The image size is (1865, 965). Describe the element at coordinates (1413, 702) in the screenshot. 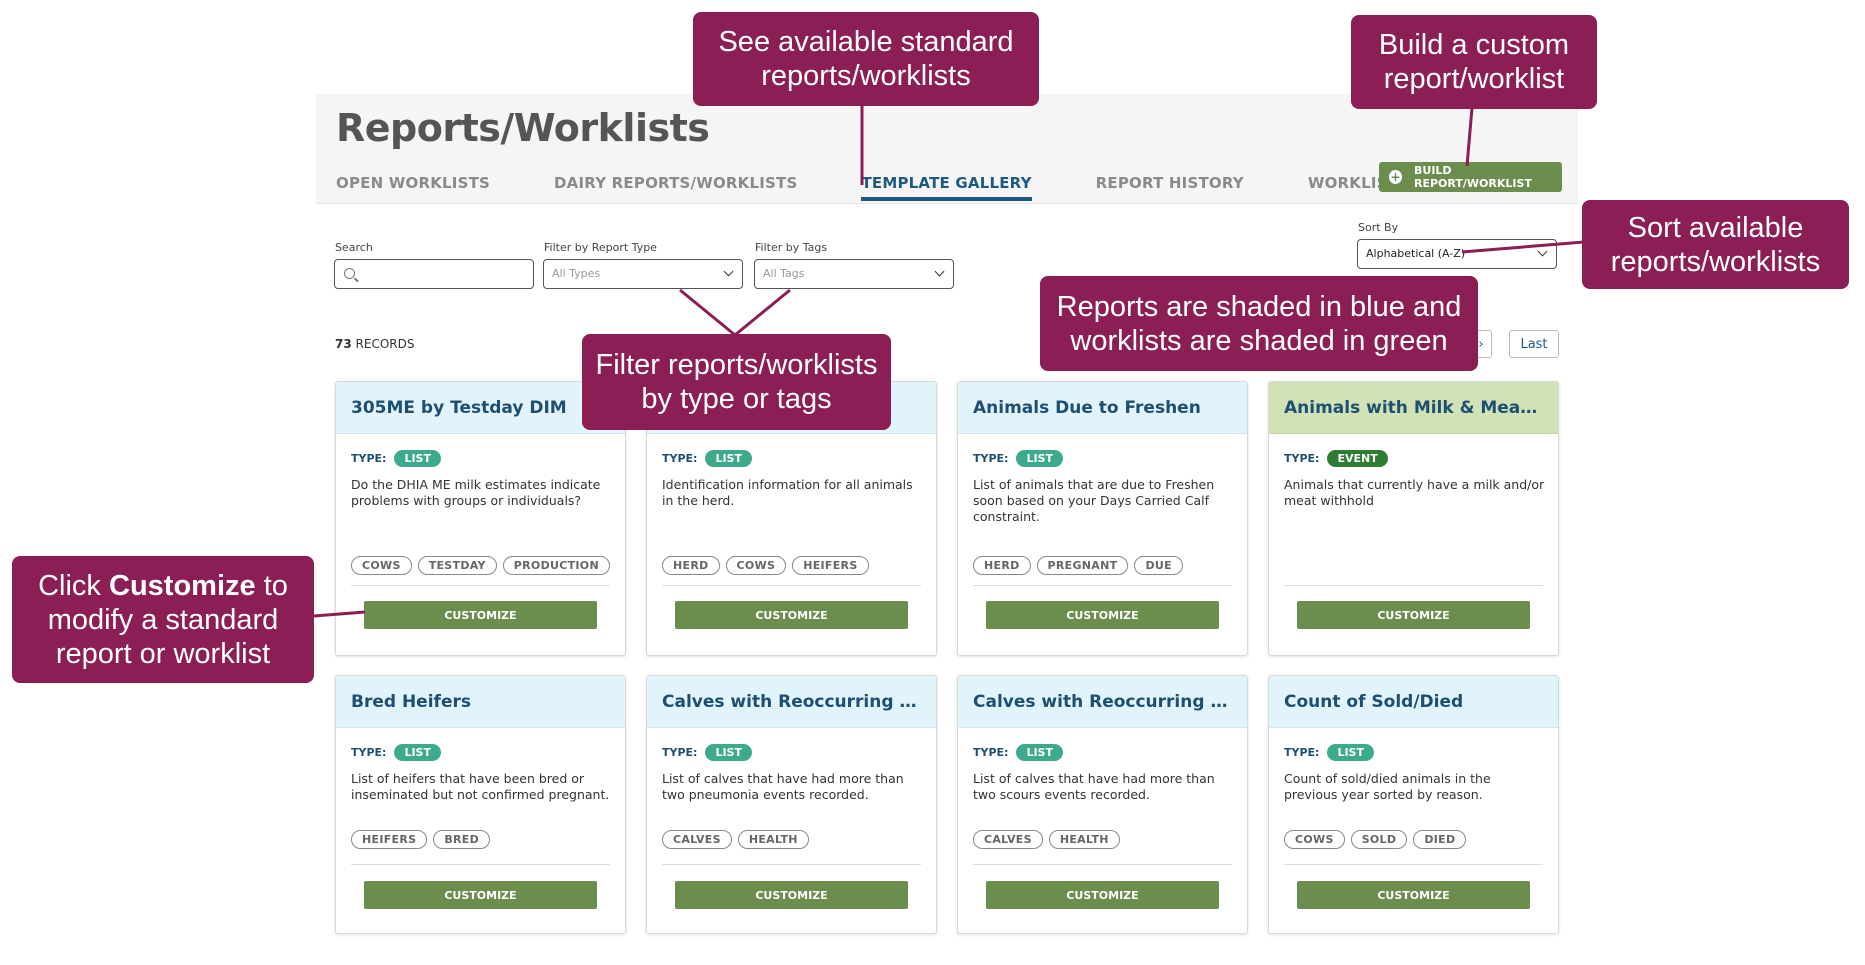

I see `card-title: Count of Sold/Died` at that location.